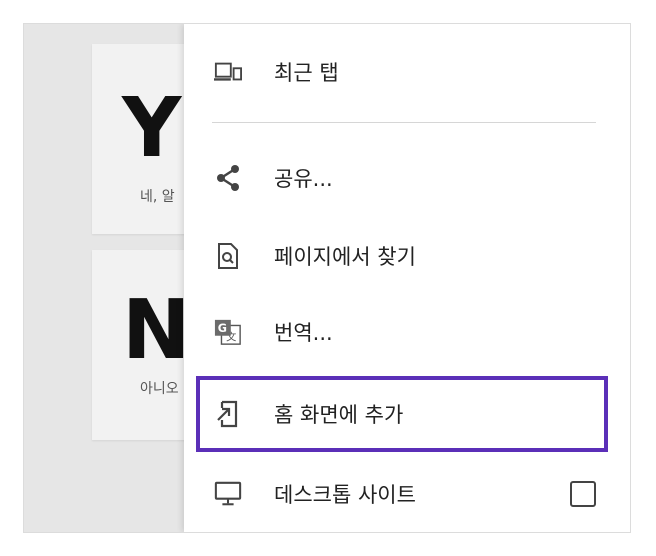 The width and height of the screenshot is (656, 556). What do you see at coordinates (407, 414) in the screenshot?
I see `menu-item-add-to-home: 홈 화면에 추가` at bounding box center [407, 414].